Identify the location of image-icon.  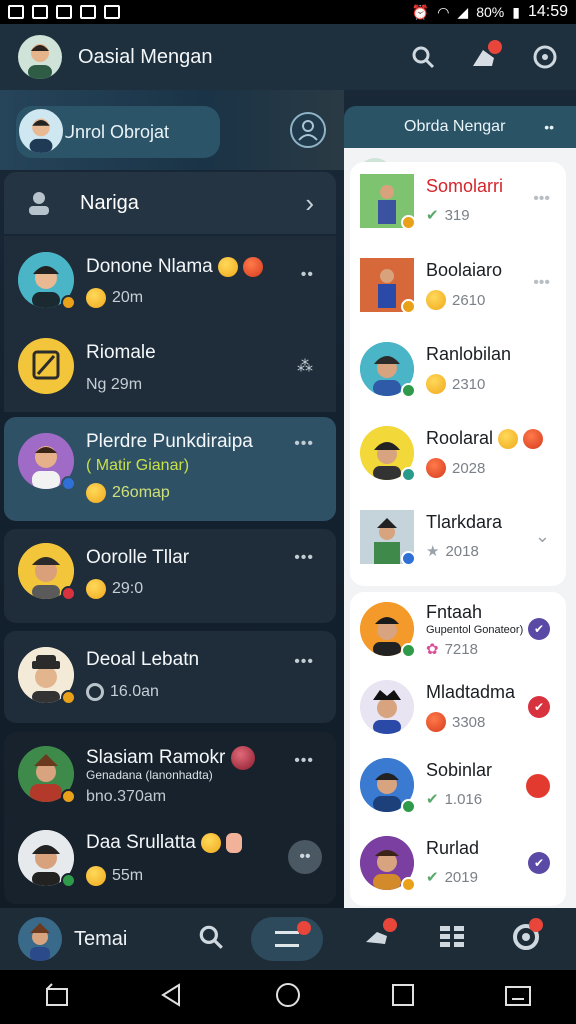
(40, 12).